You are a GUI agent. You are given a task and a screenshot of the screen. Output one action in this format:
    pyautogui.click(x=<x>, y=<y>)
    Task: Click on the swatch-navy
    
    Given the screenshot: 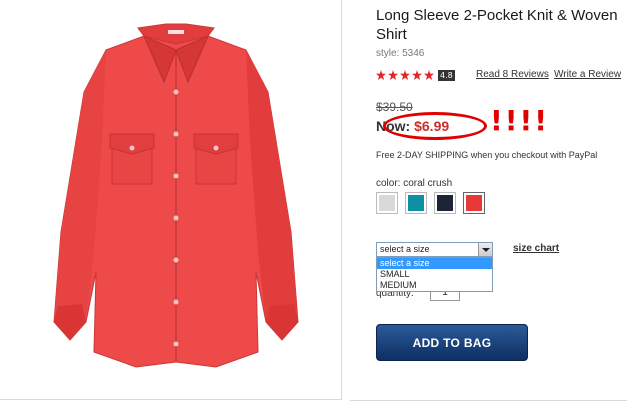 What is the action you would take?
    pyautogui.click(x=445, y=203)
    